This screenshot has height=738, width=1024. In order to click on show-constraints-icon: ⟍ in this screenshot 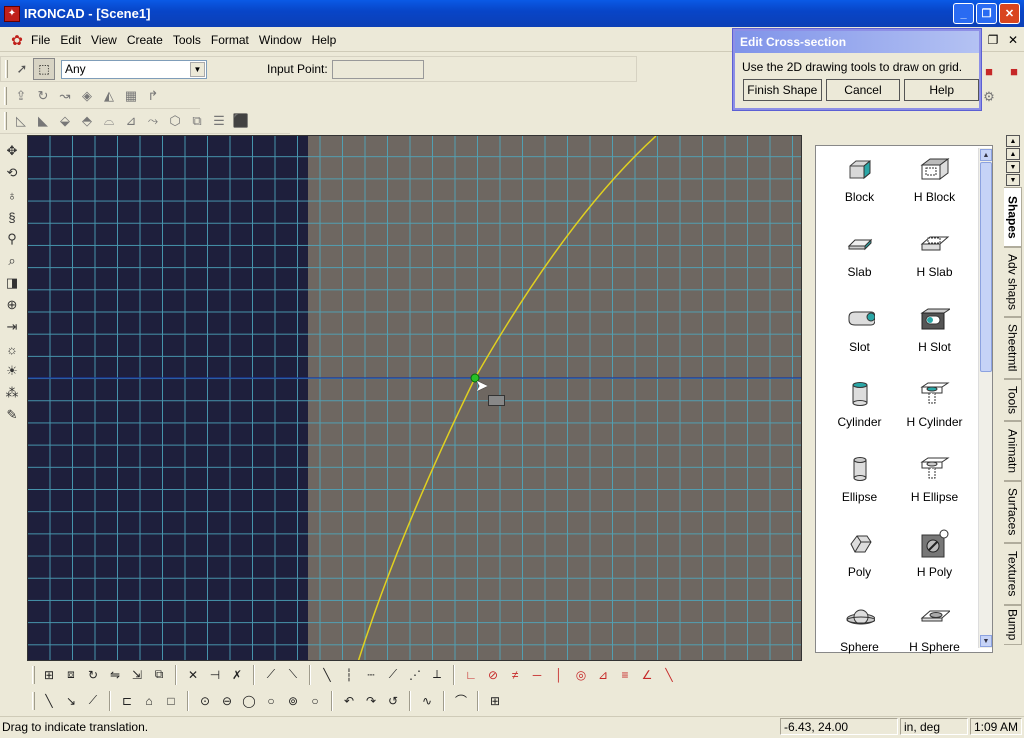, I will do `click(293, 675)`.